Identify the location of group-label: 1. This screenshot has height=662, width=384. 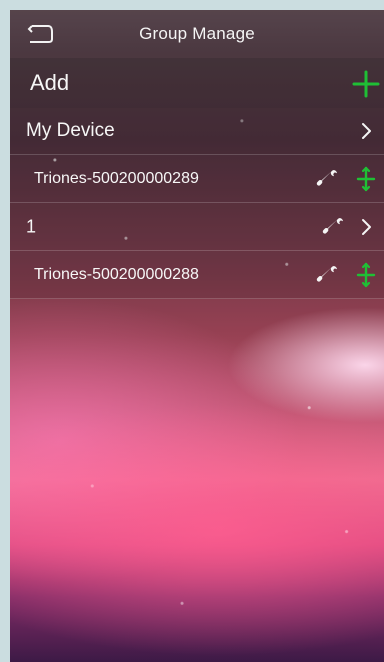
(31, 226).